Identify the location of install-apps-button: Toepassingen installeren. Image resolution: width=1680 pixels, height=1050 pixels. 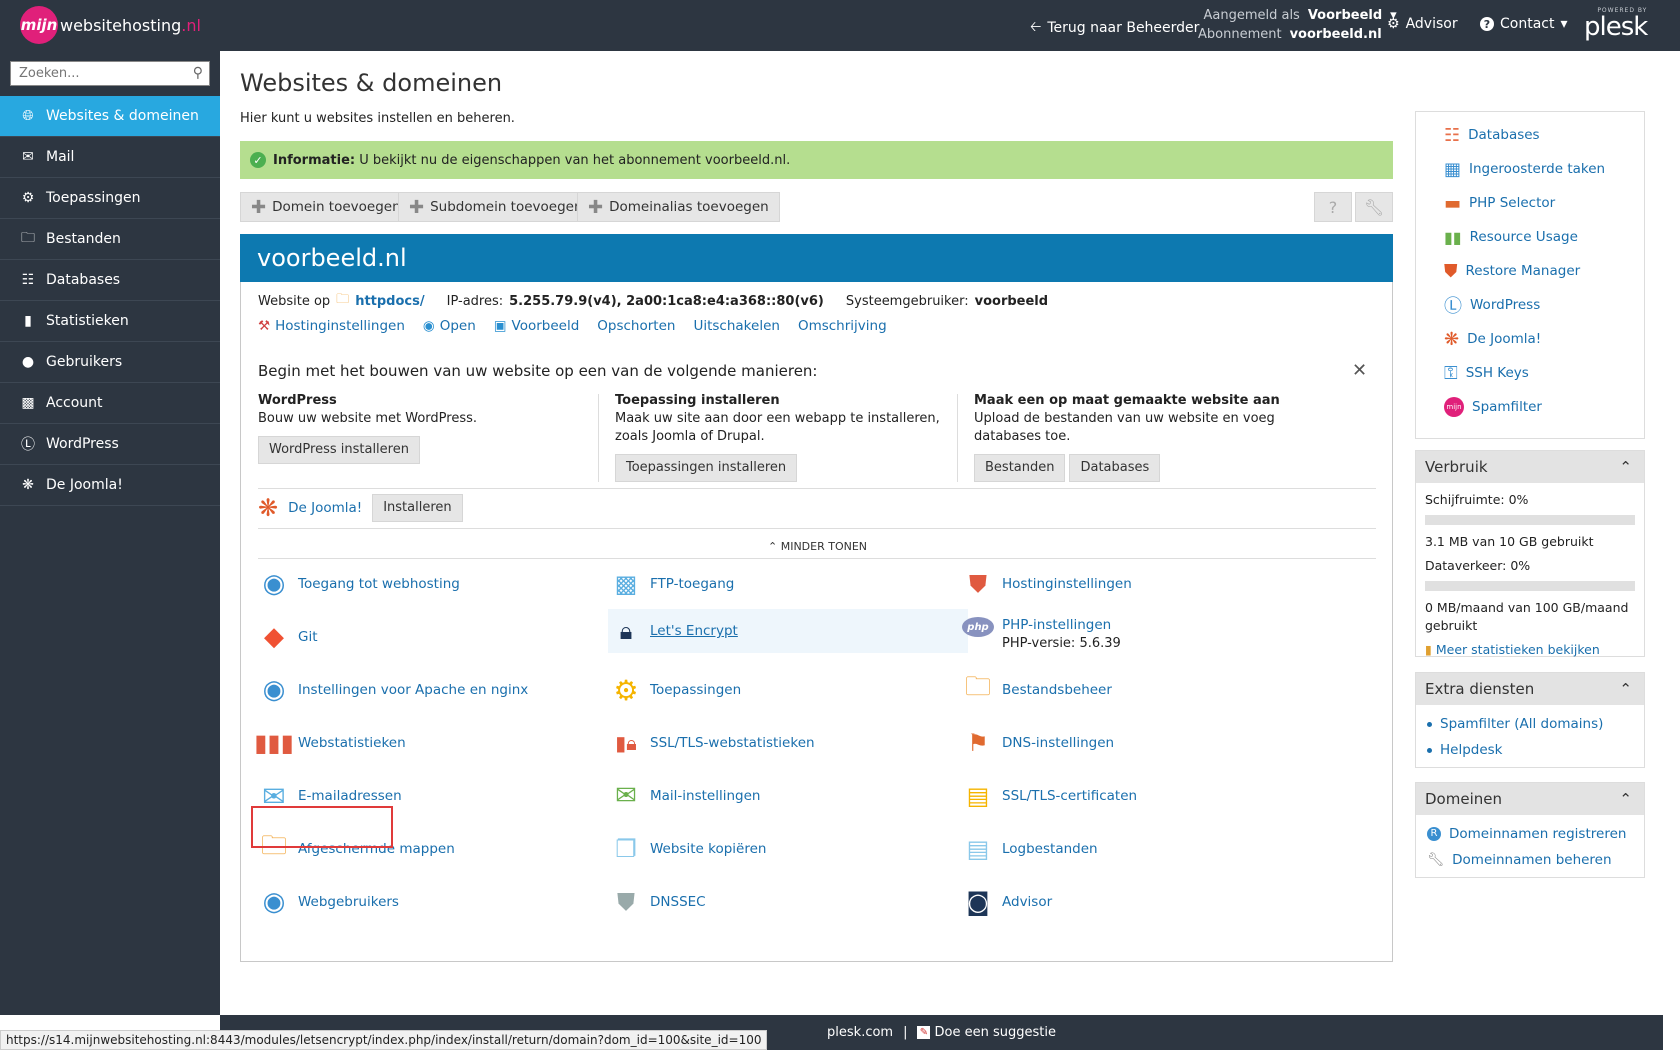
(706, 468).